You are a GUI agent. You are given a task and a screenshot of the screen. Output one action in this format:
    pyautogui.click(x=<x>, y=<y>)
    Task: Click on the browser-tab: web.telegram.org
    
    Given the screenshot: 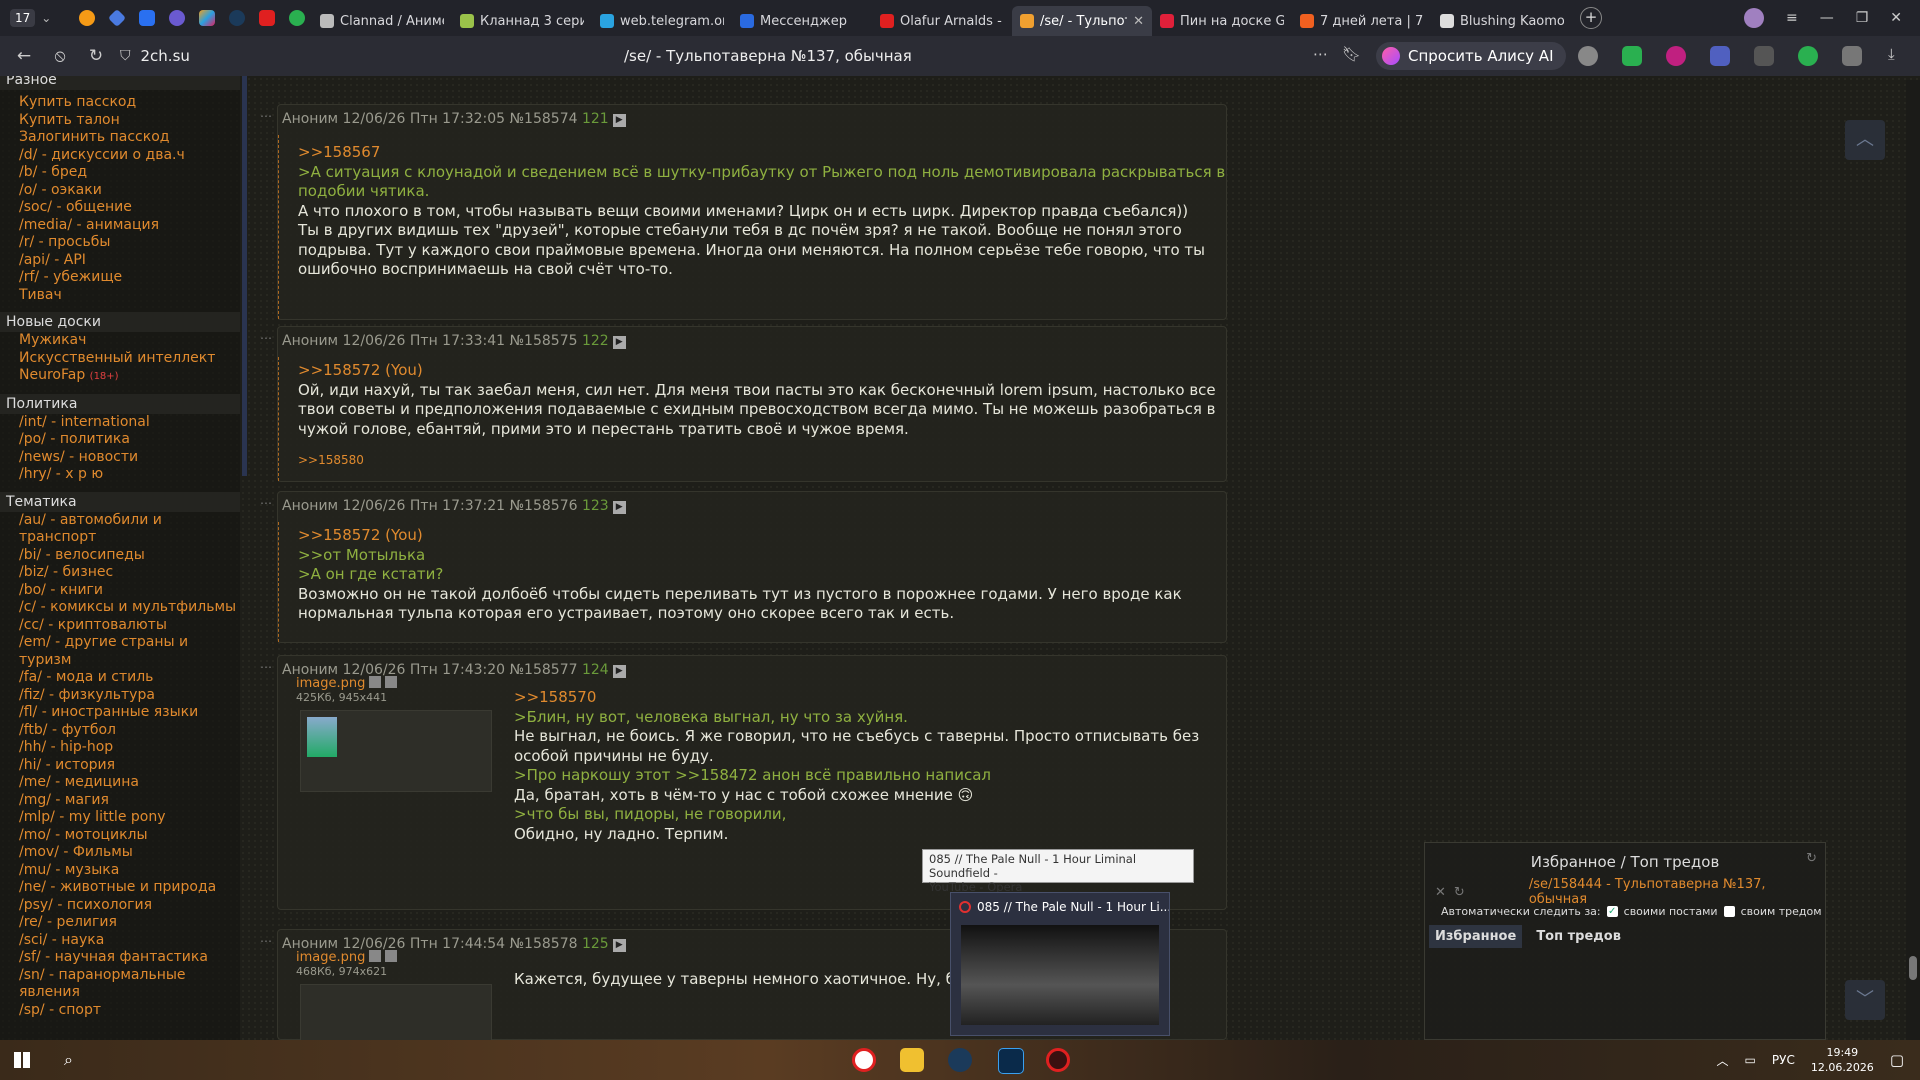 What is the action you would take?
    pyautogui.click(x=662, y=21)
    